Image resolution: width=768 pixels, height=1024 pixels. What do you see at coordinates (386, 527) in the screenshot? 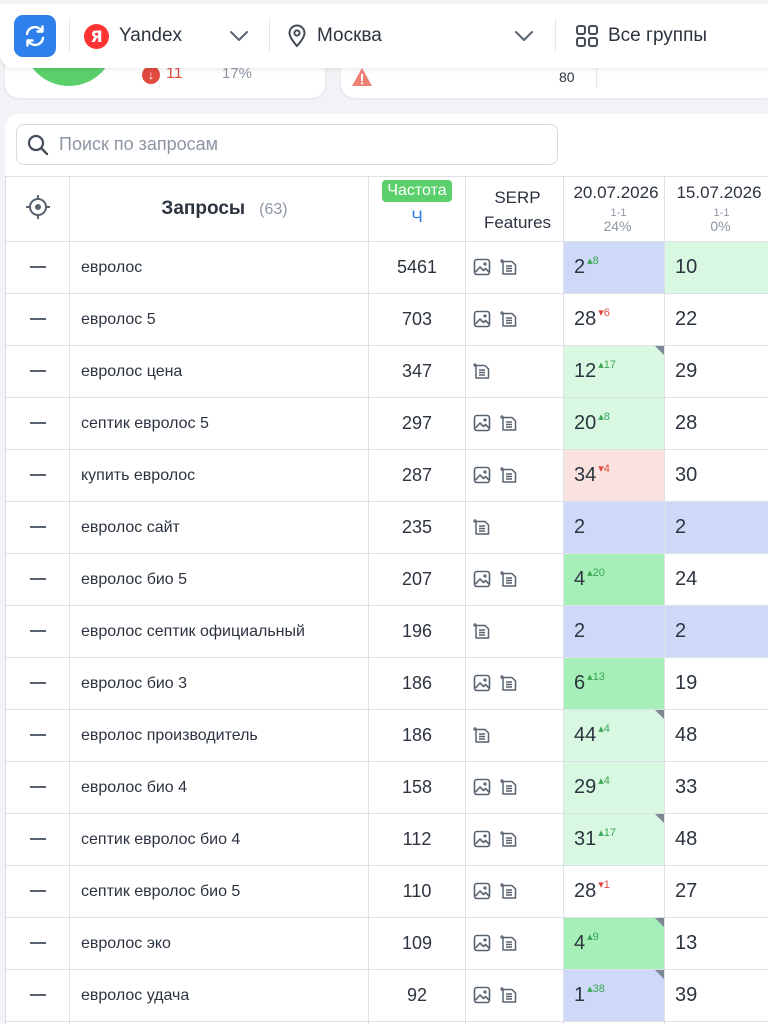
I see `table-row: евролос сайт 235 2 2` at bounding box center [386, 527].